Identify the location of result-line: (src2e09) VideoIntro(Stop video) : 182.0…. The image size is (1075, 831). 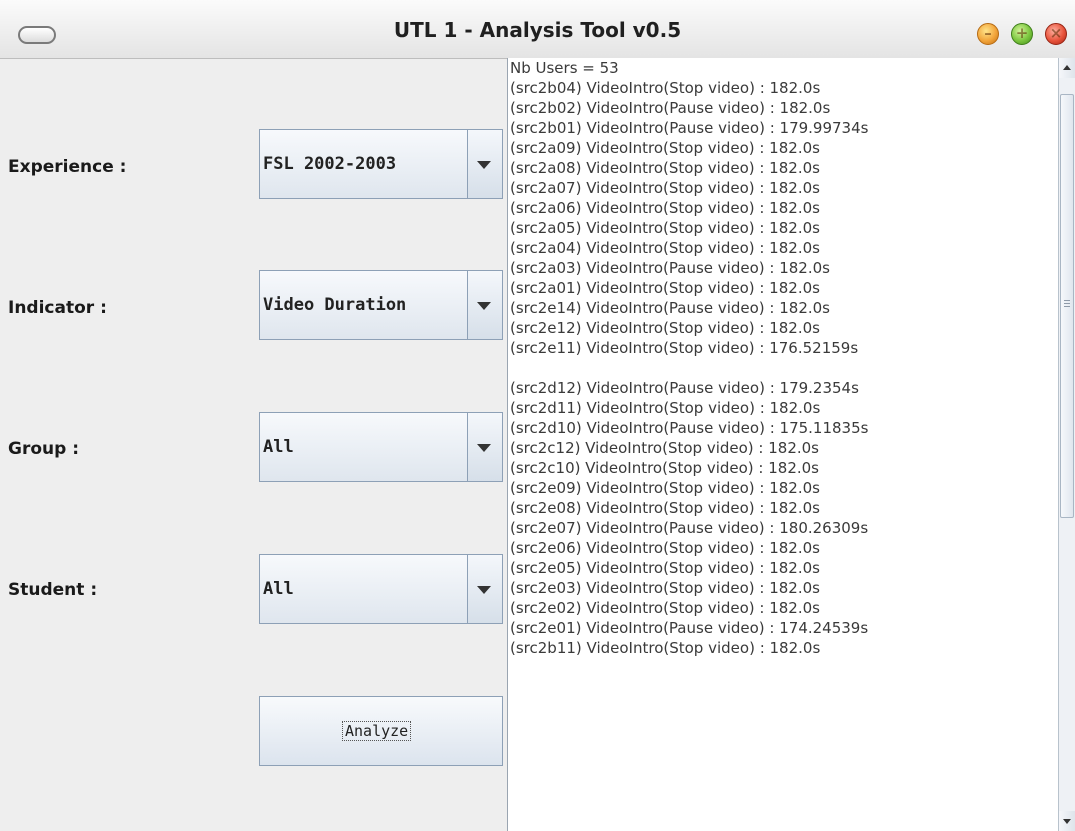
(665, 488).